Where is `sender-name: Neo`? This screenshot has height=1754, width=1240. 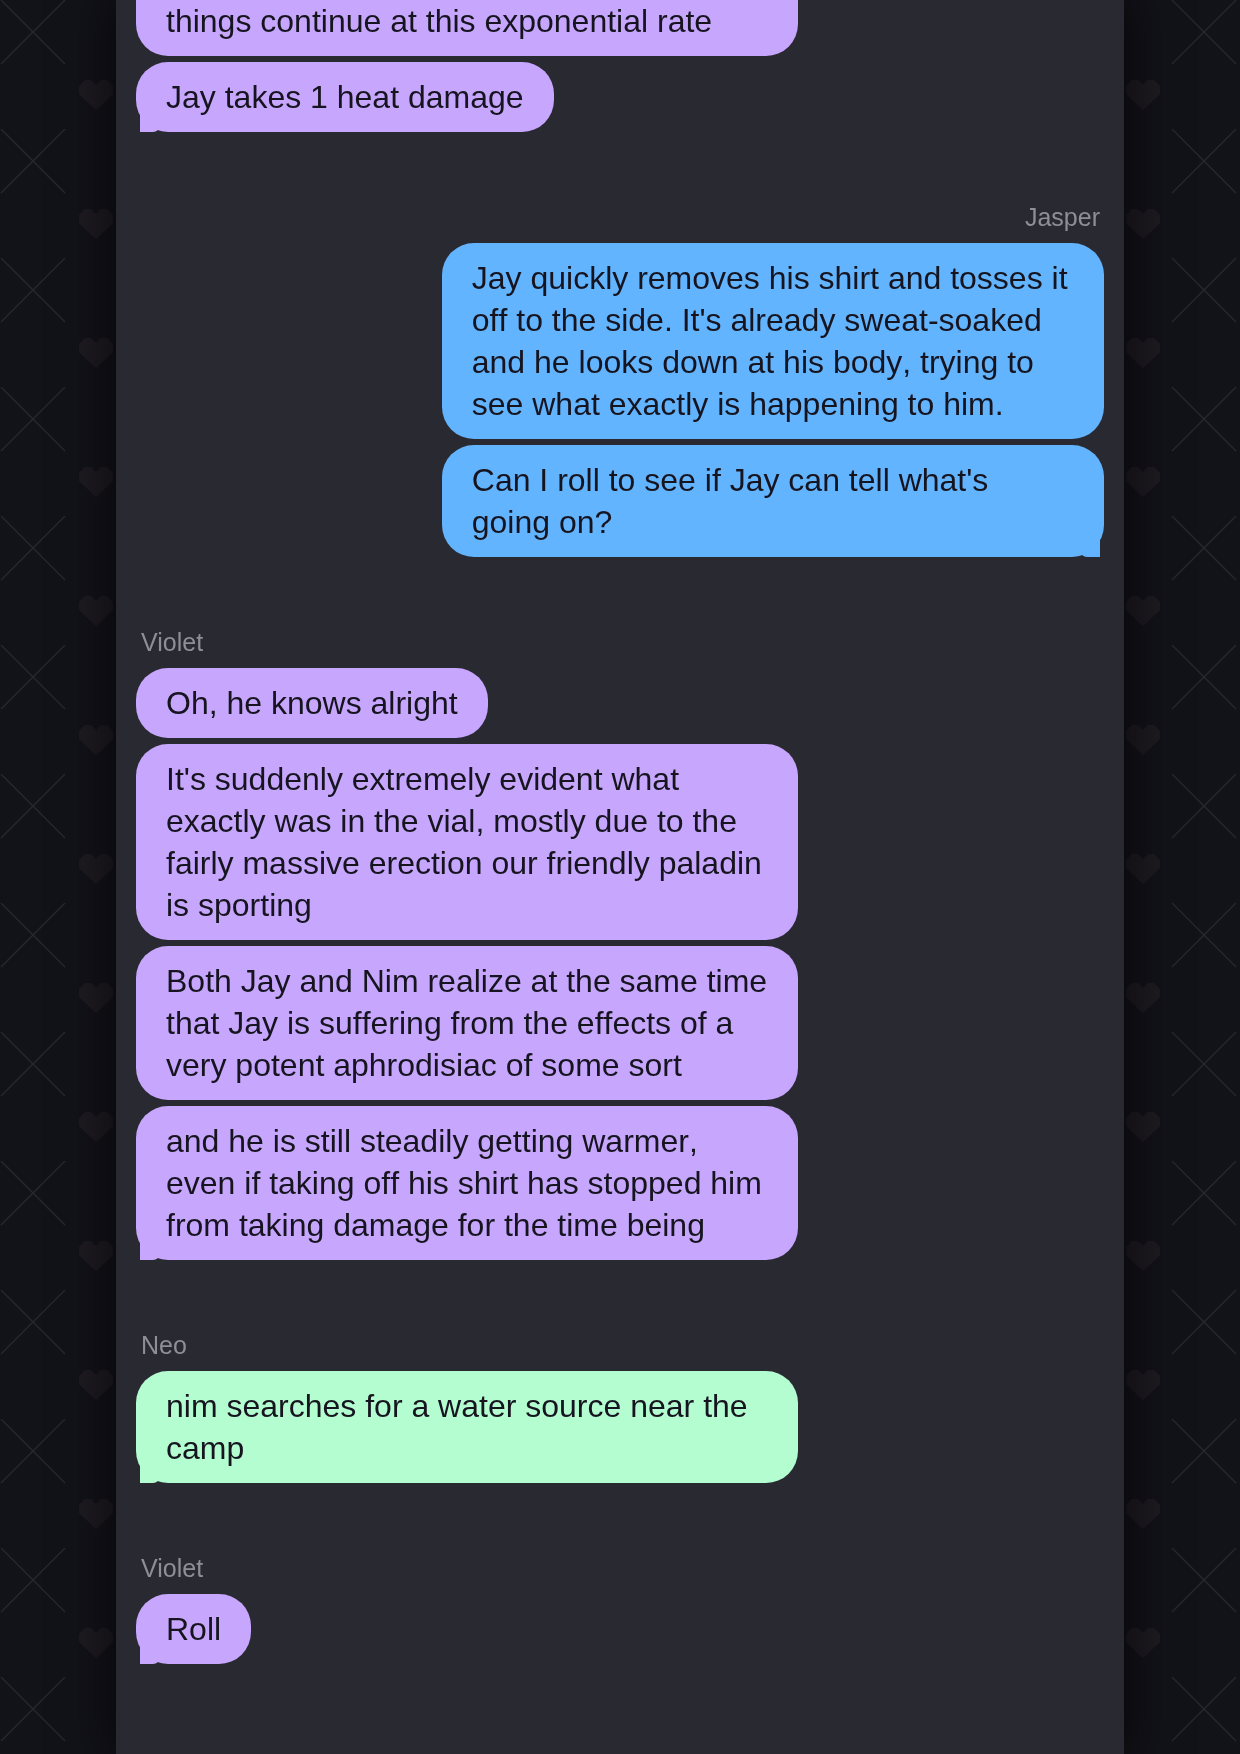
sender-name: Neo is located at coordinates (164, 1345).